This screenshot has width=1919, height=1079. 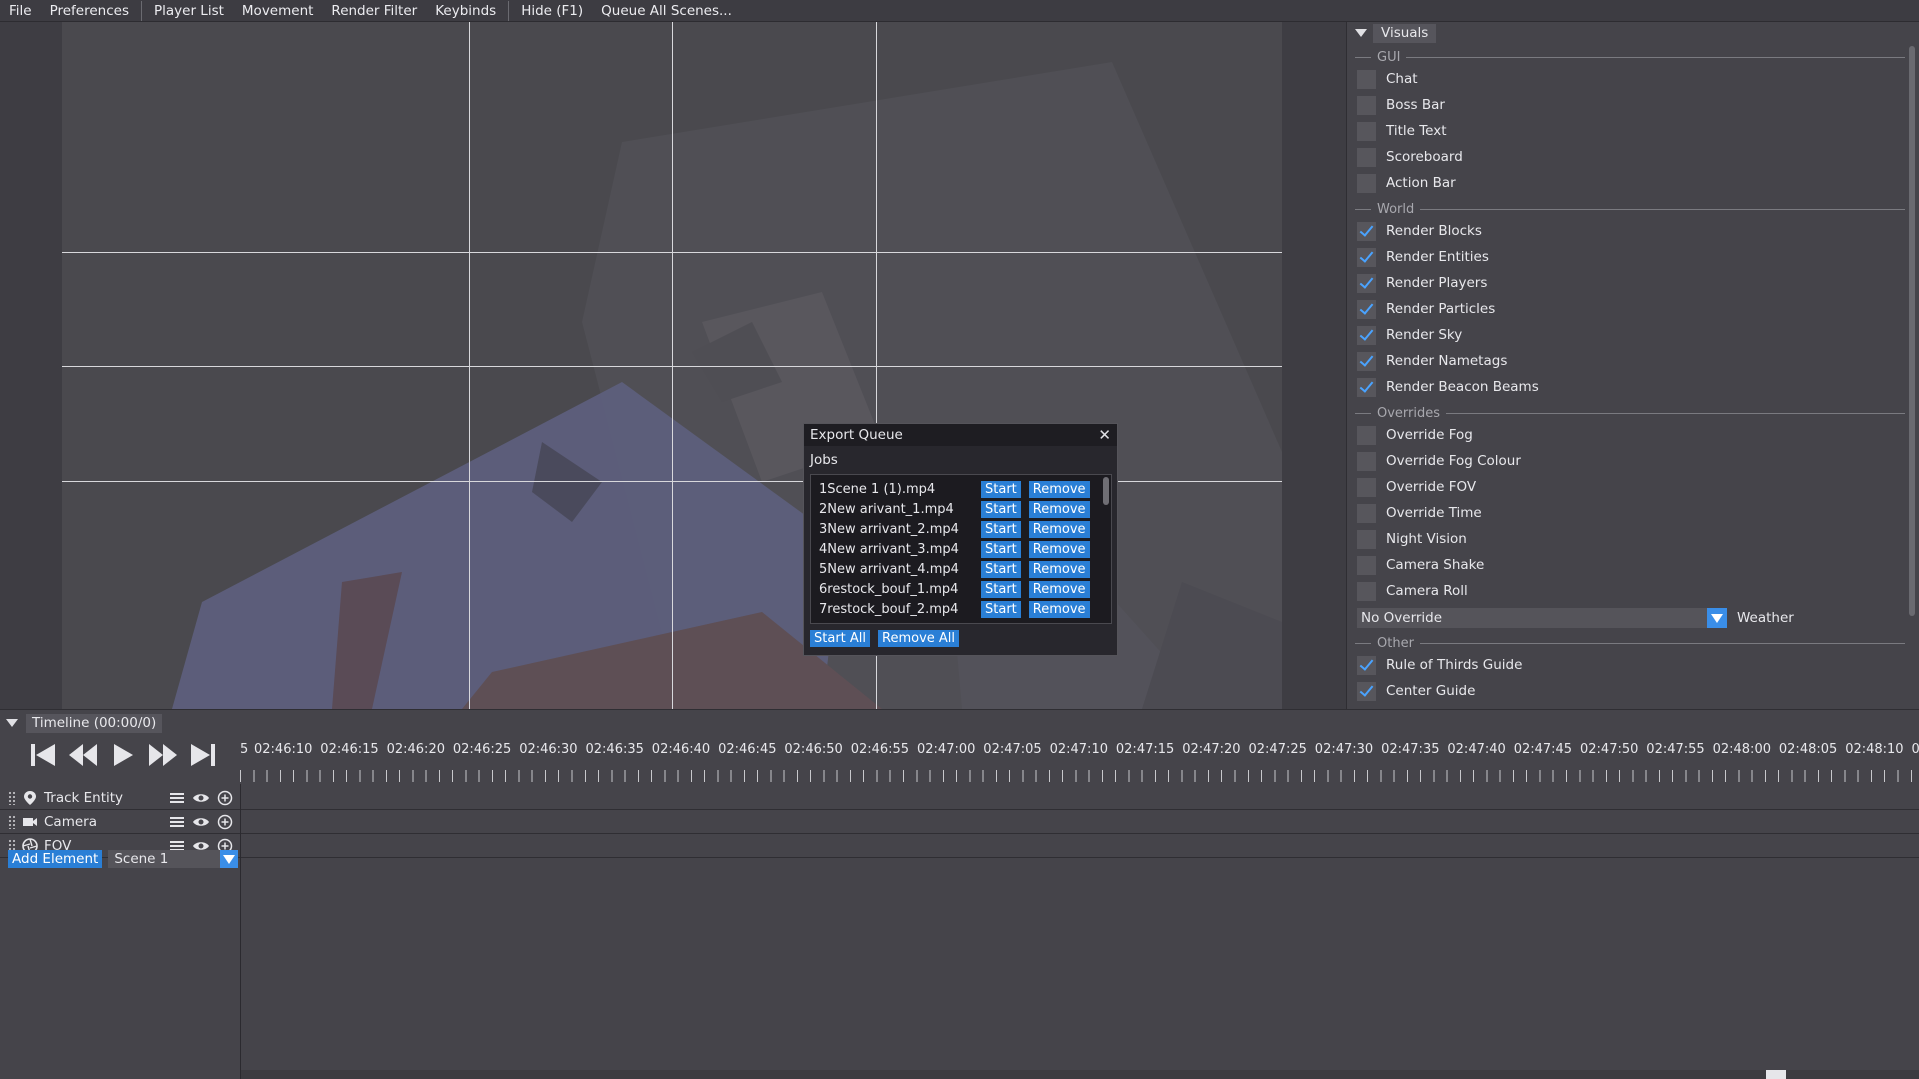 What do you see at coordinates (1366, 183) in the screenshot?
I see `checkbox-action-bar` at bounding box center [1366, 183].